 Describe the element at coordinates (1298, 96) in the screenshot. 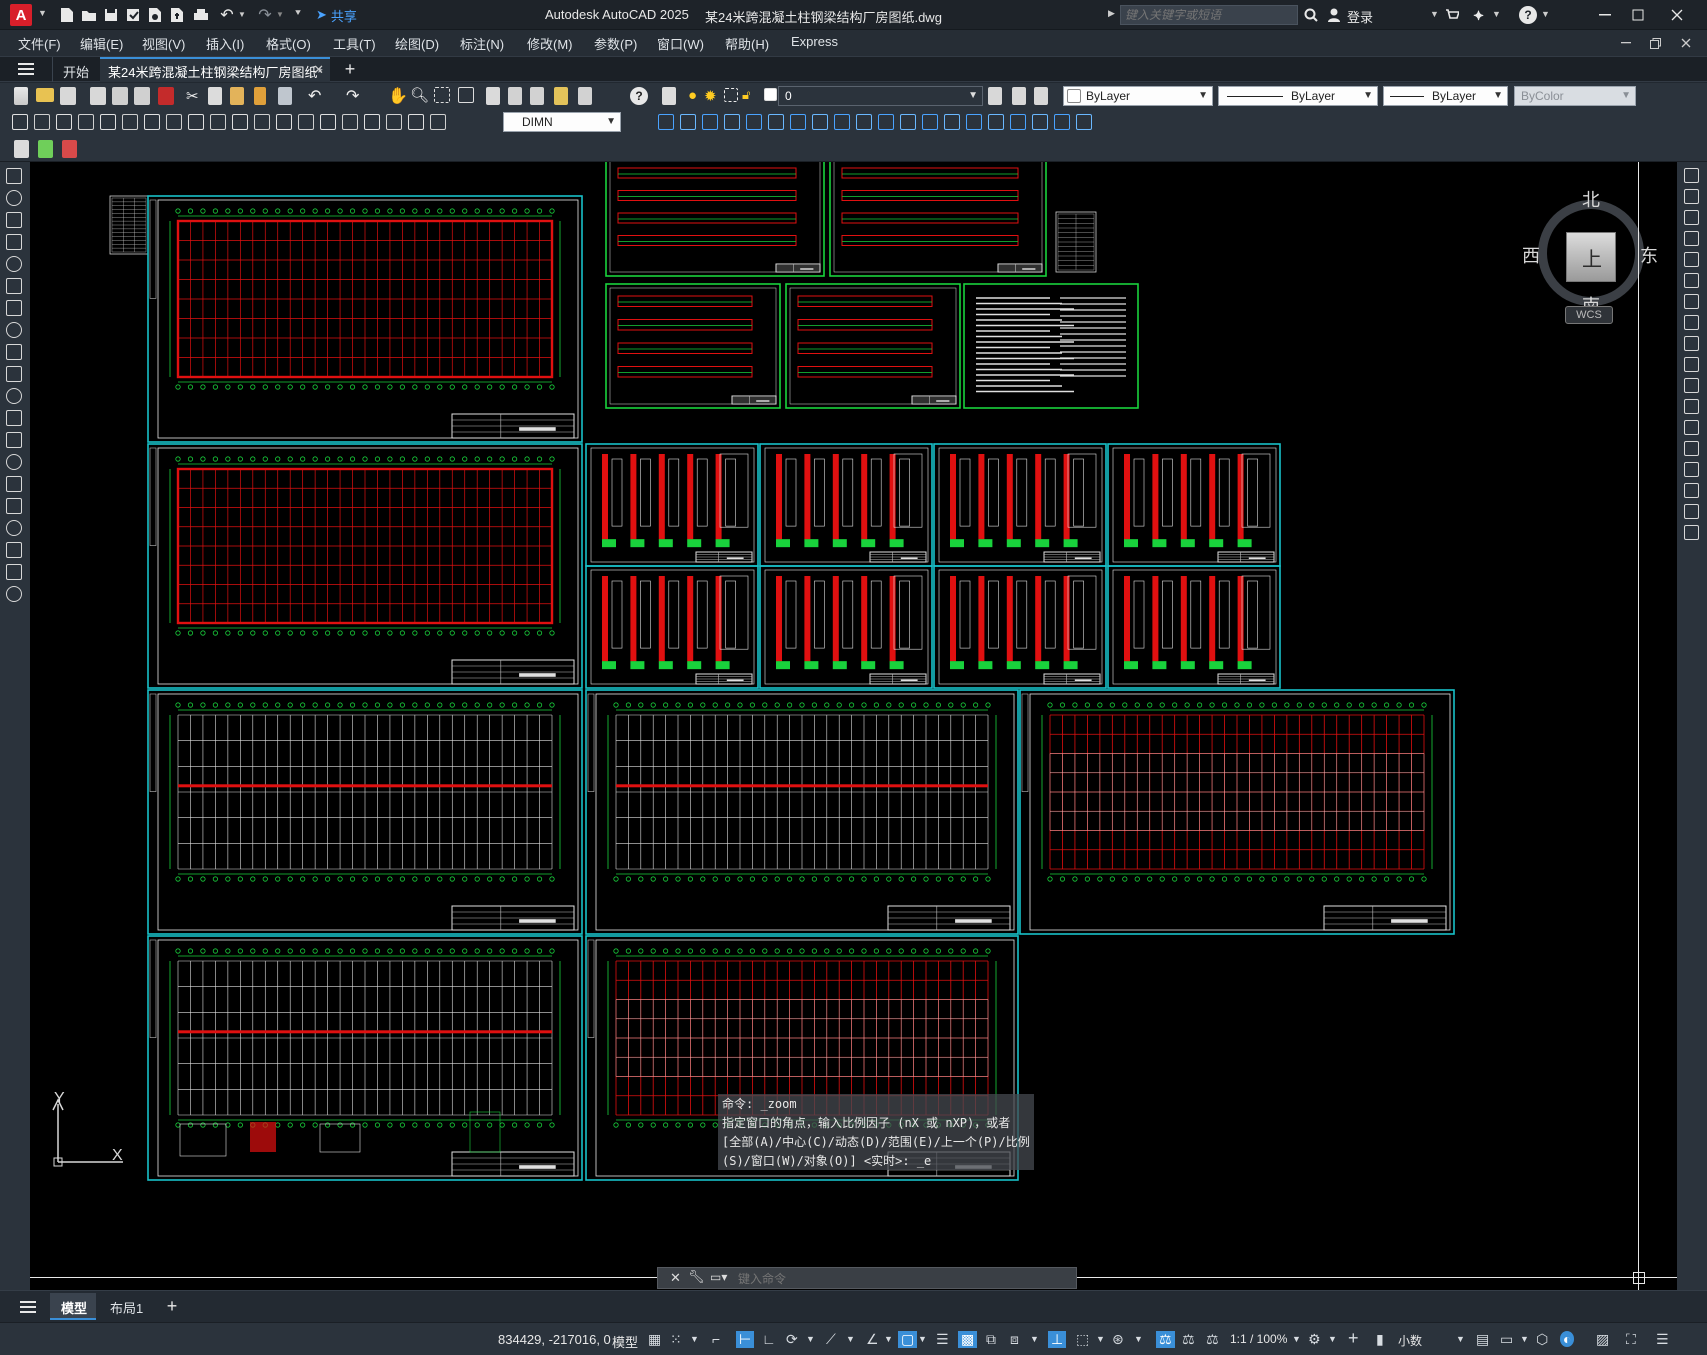

I see `linetype-dropdown: ByLayer ▼` at that location.